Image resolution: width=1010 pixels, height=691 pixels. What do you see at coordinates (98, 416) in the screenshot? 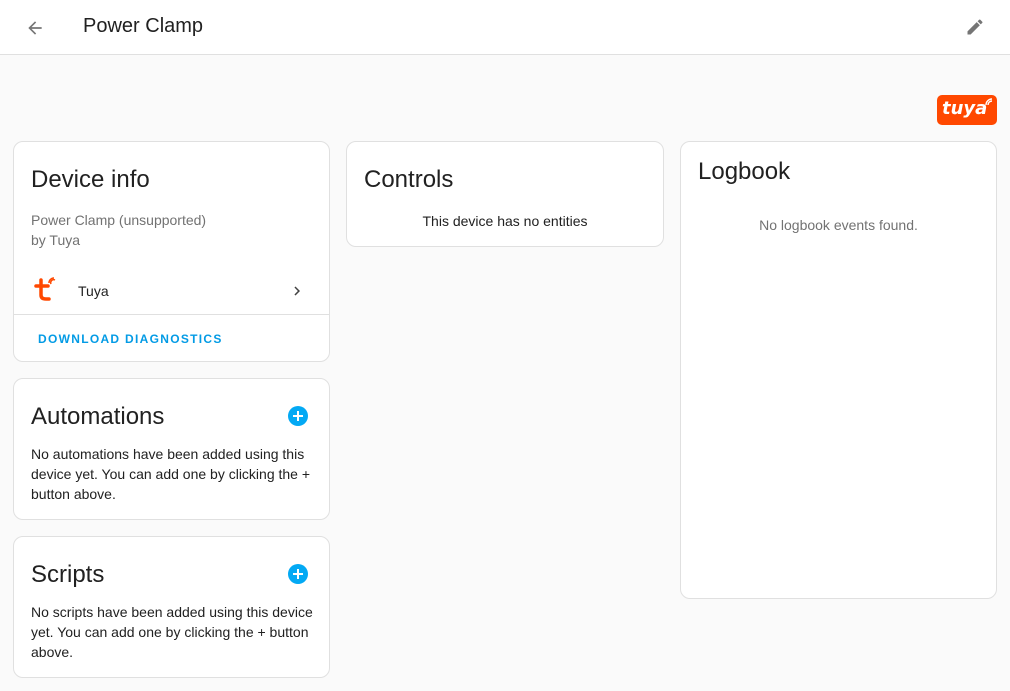
I see `automations-title: Automations` at bounding box center [98, 416].